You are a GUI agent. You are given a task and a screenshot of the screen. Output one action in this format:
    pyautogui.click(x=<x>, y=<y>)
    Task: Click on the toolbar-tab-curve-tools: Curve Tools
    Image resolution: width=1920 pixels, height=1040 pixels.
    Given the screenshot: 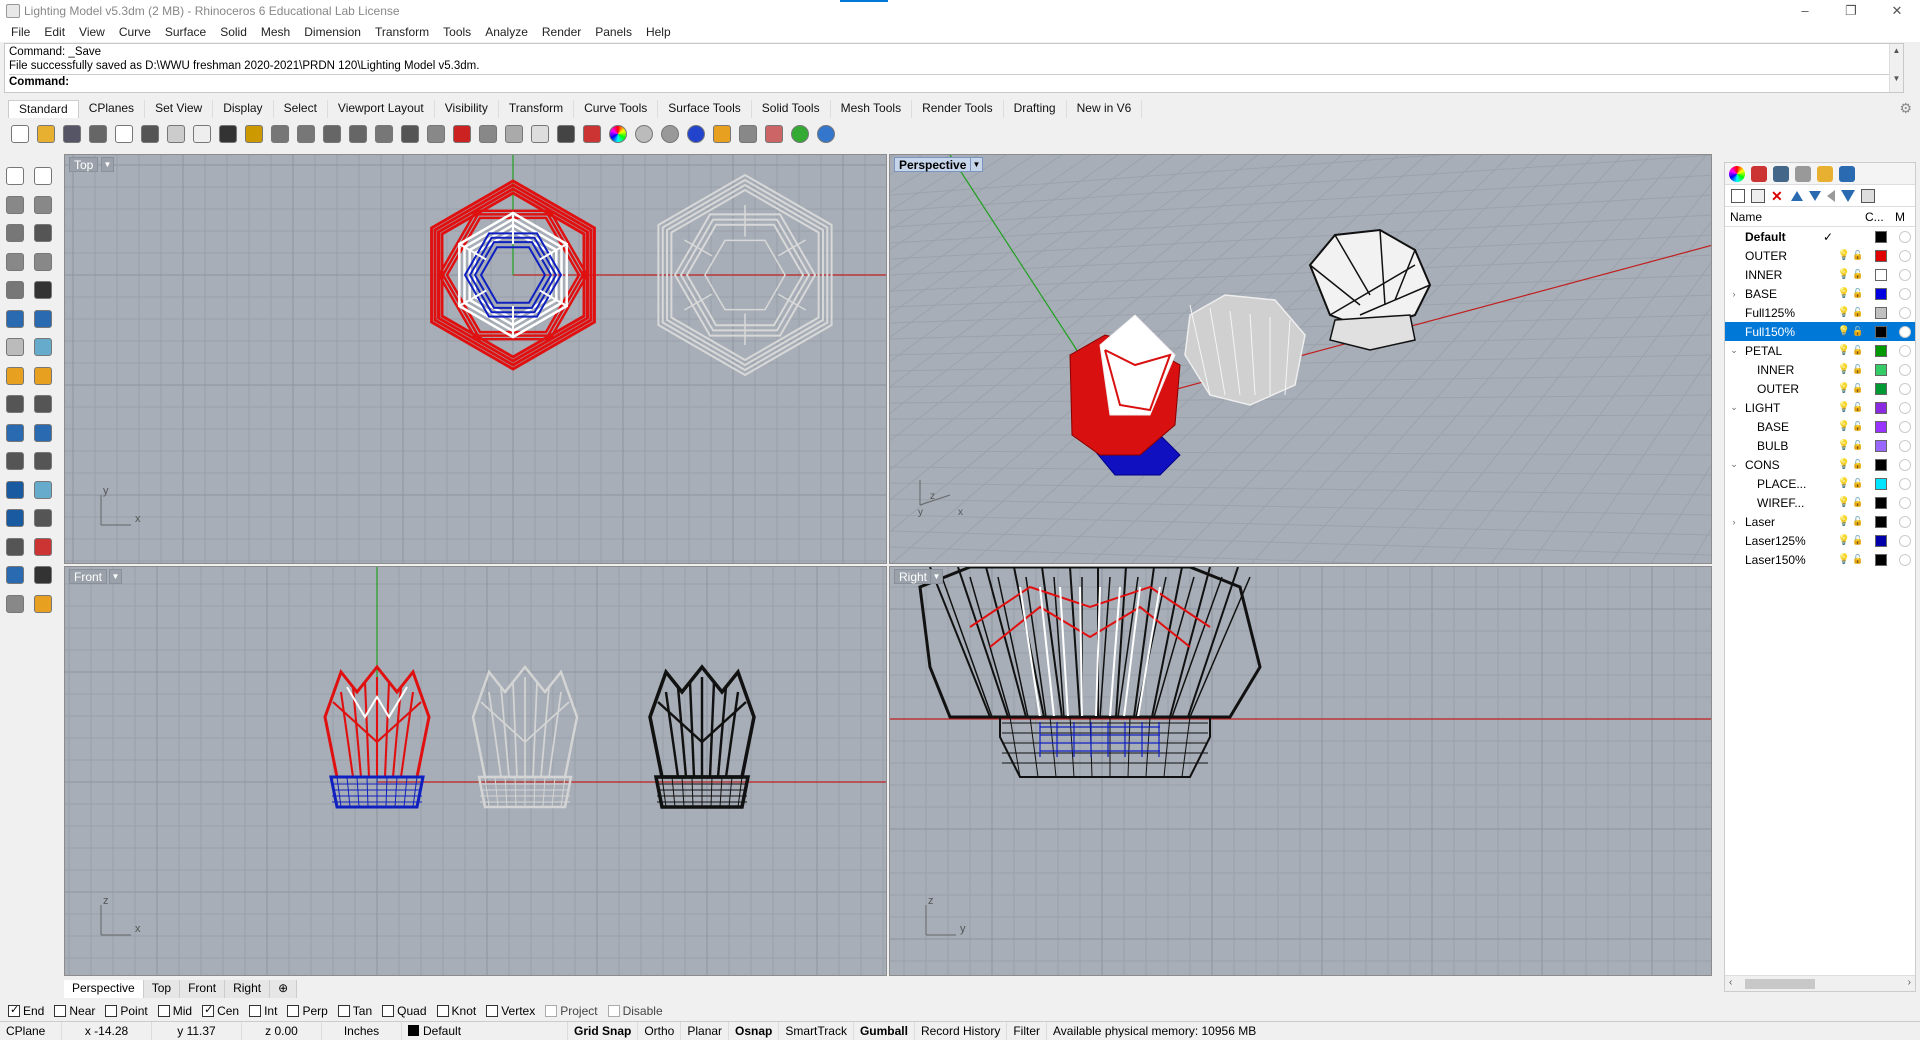 What is the action you would take?
    pyautogui.click(x=616, y=109)
    